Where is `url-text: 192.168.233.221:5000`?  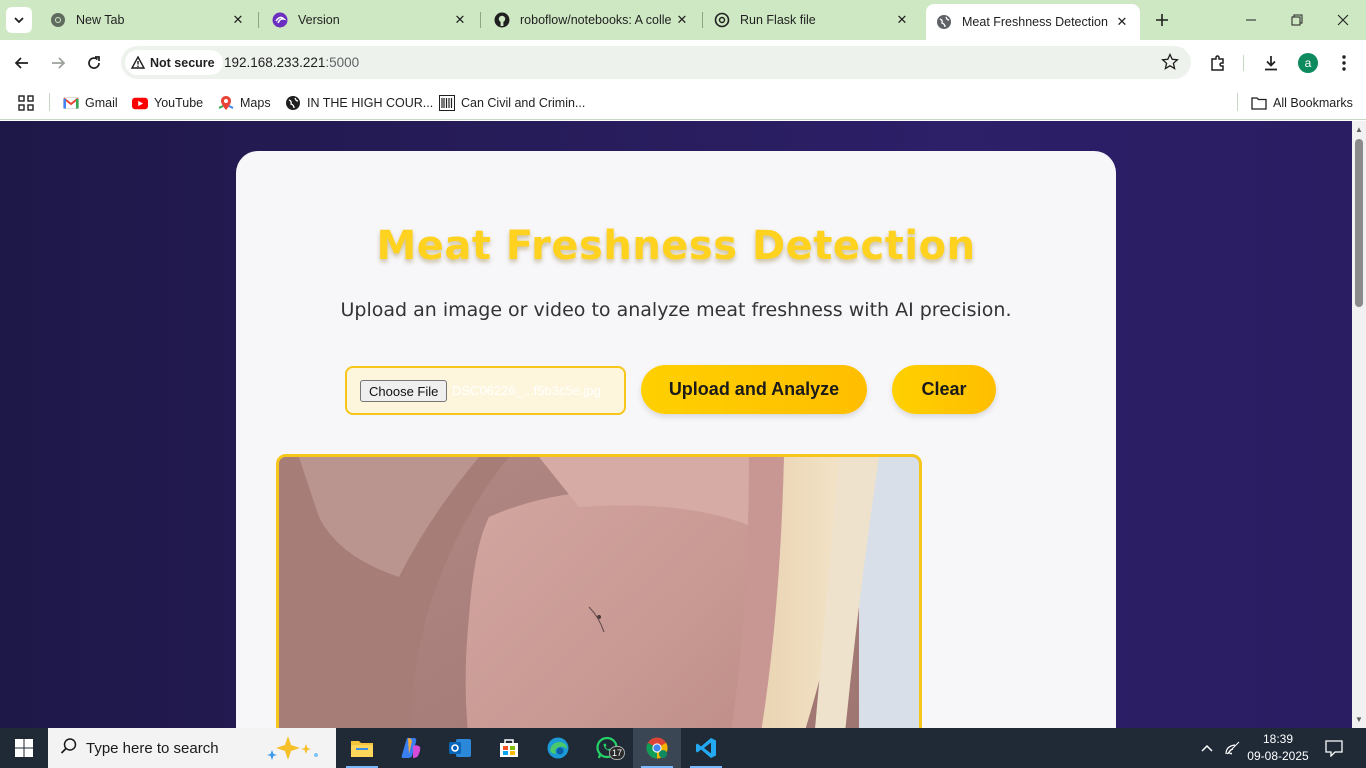 url-text: 192.168.233.221:5000 is located at coordinates (291, 62).